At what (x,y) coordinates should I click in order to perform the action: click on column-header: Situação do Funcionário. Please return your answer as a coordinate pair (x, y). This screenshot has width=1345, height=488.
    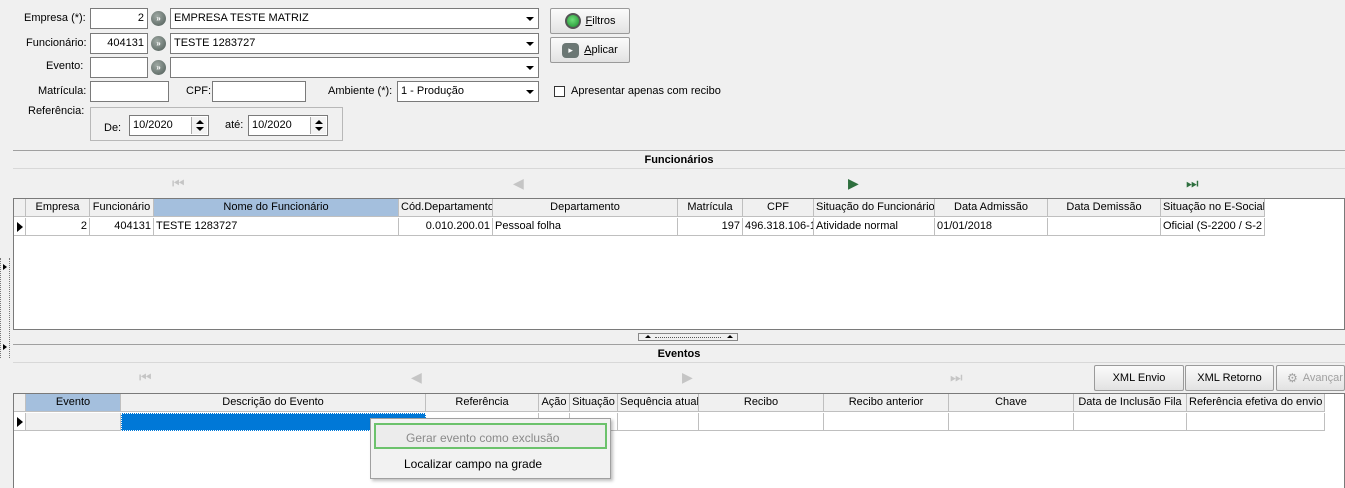
    Looking at the image, I should click on (874, 208).